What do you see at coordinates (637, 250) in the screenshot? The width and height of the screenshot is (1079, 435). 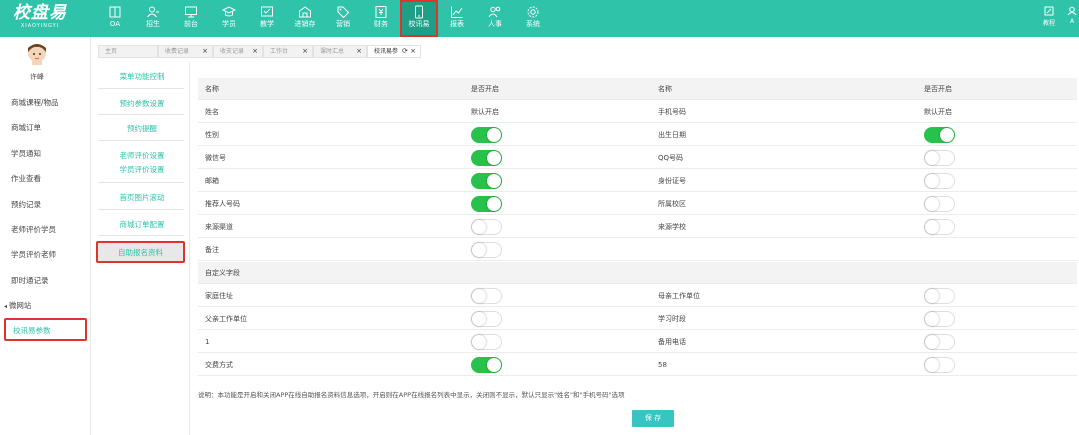 I see `table-row: 备注` at bounding box center [637, 250].